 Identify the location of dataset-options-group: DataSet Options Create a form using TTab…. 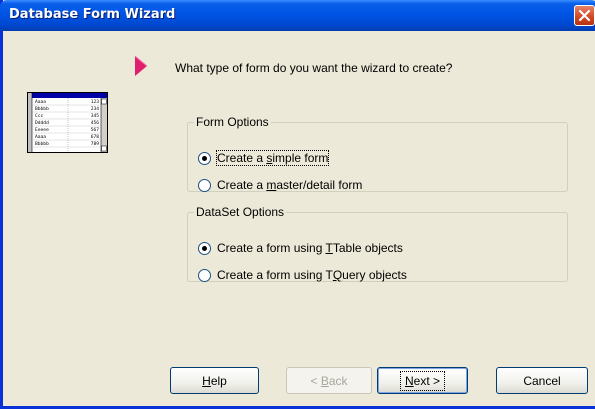
(377, 243).